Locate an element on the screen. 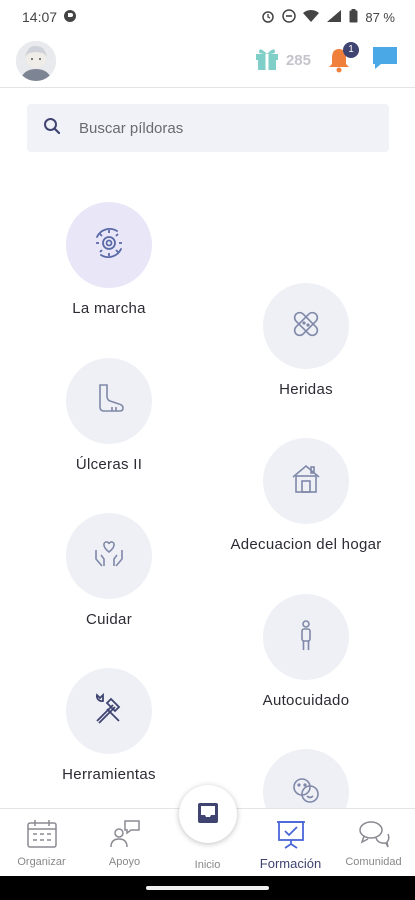  caring-hands-icon is located at coordinates (109, 556).